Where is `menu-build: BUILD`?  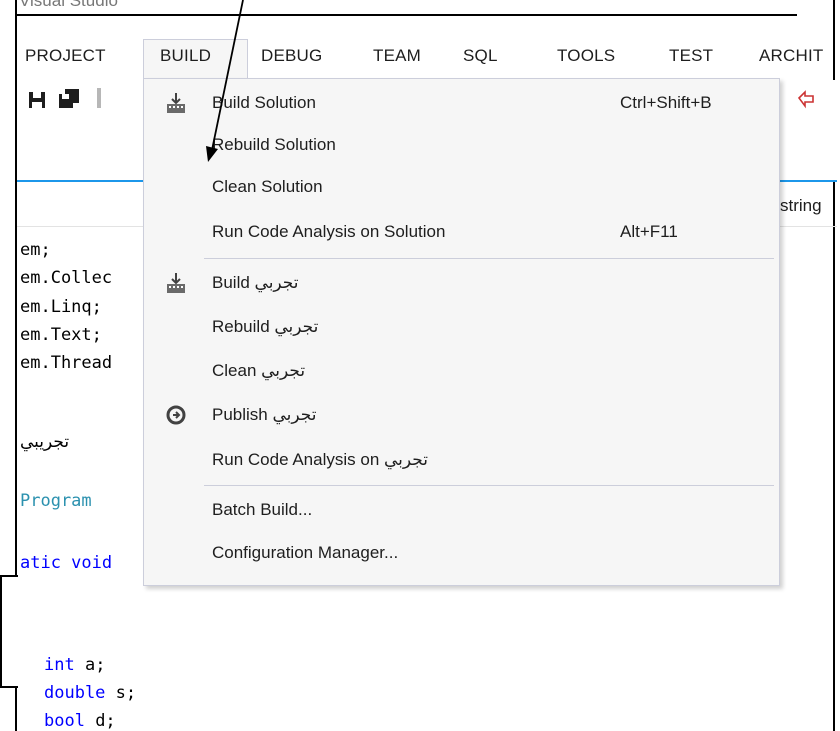 menu-build: BUILD is located at coordinates (185, 56).